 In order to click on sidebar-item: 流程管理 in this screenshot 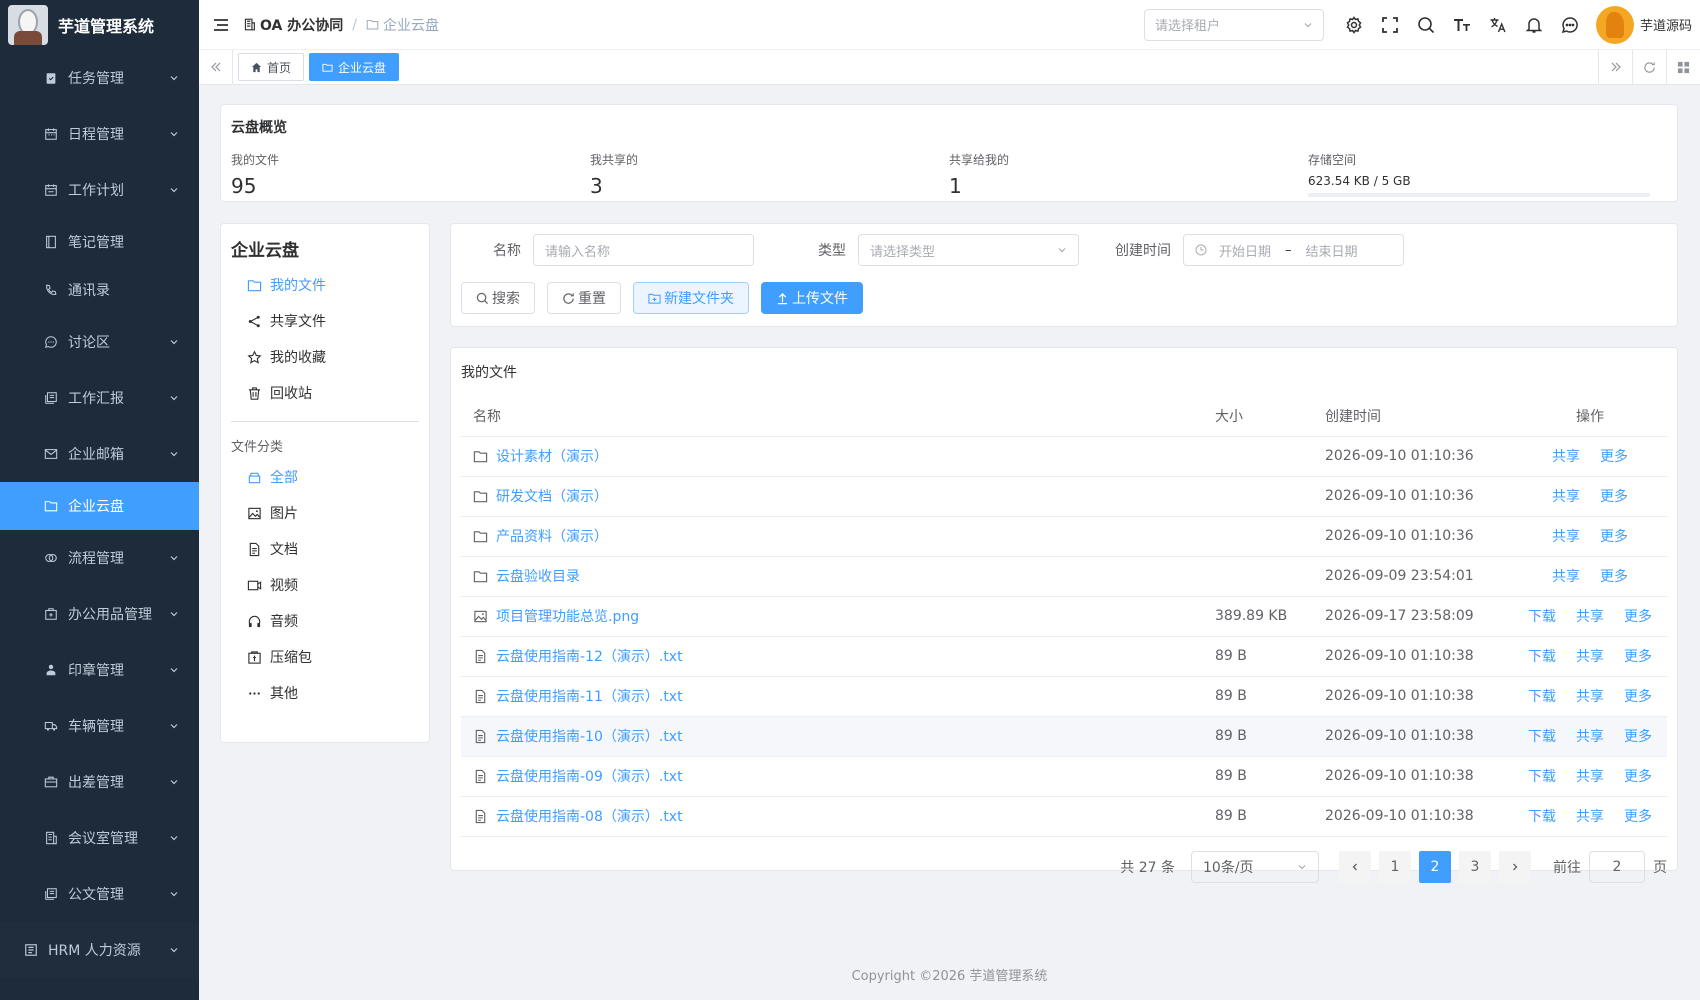, I will do `click(99, 558)`.